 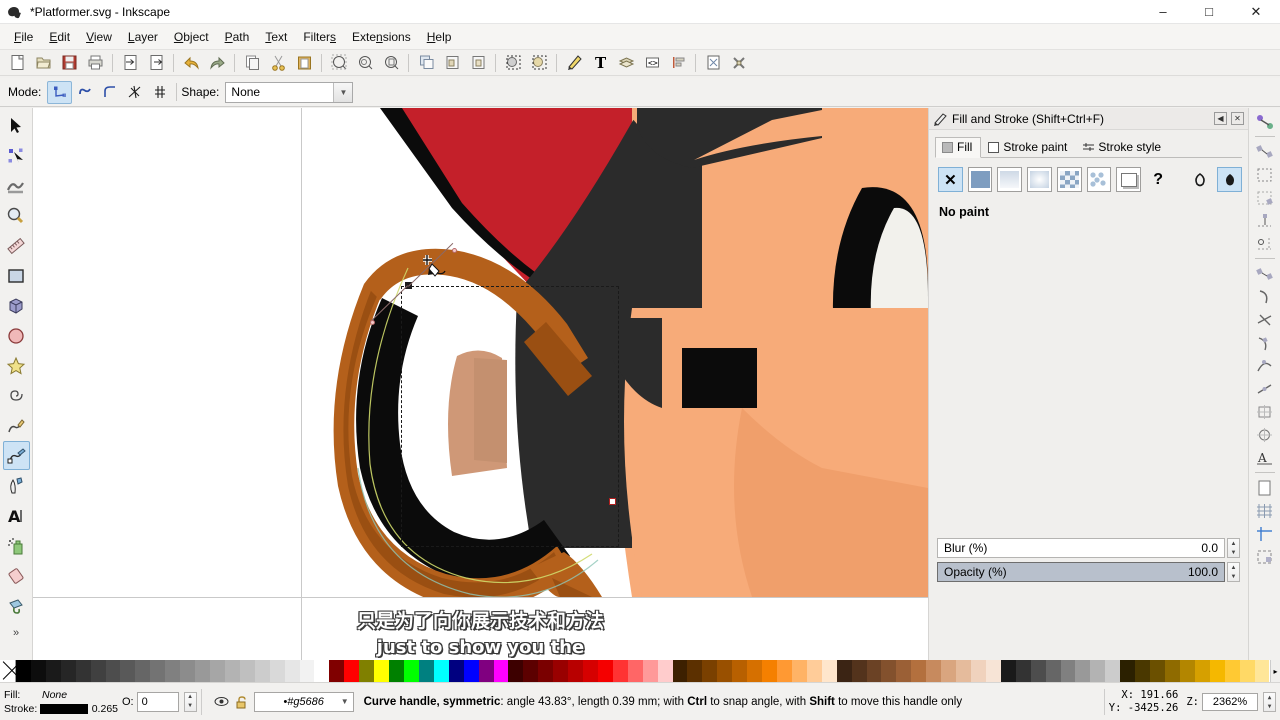 I want to click on snap-bbox-edge-midpoint-icon, so click(x=1265, y=220).